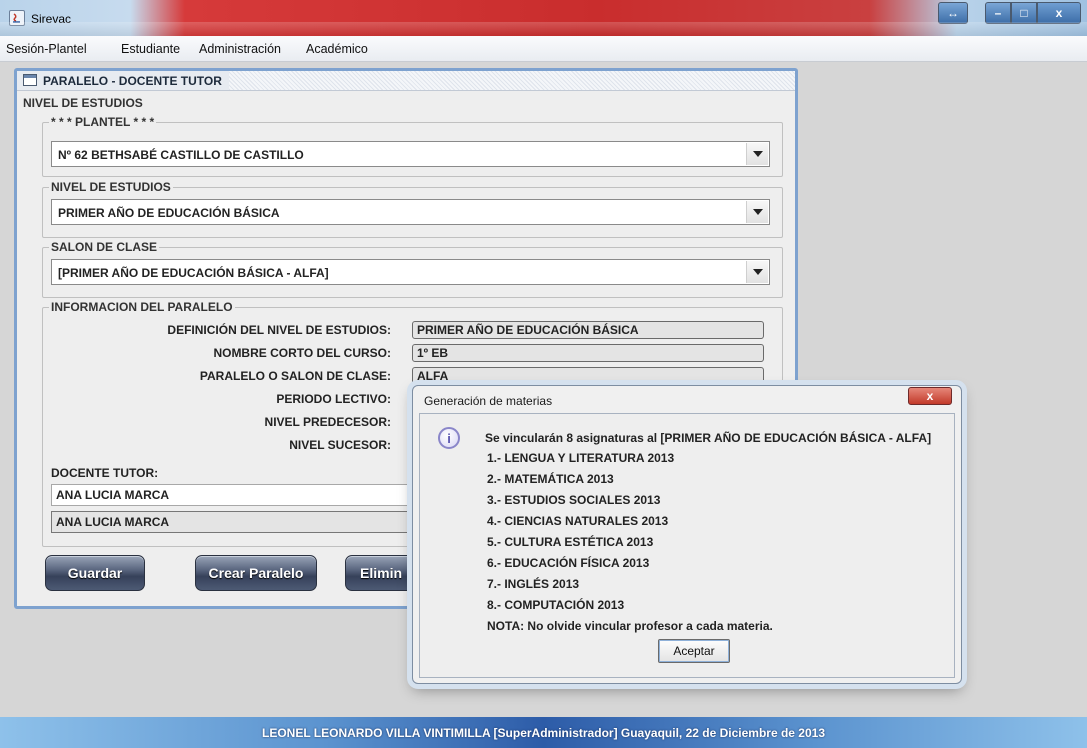 The image size is (1087, 748). I want to click on subject-item: 5.- CULTURA ESTÉTICA 2013, so click(570, 542).